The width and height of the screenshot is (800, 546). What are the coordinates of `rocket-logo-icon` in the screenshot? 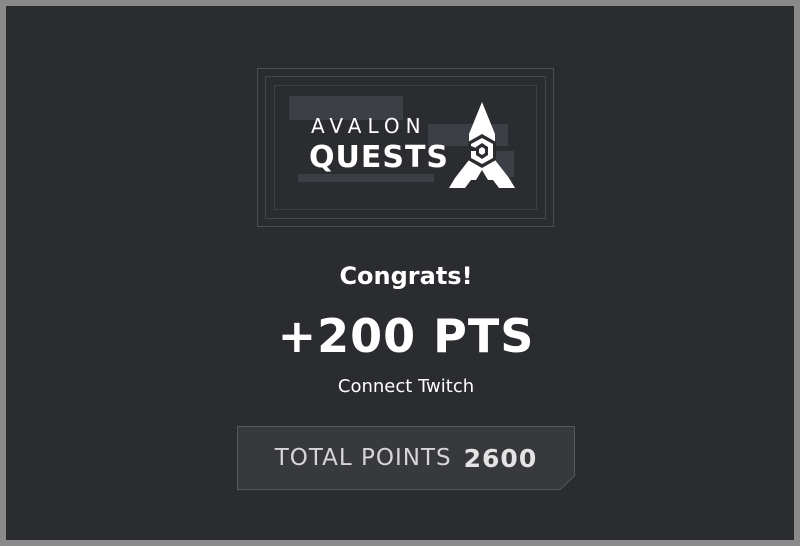 It's located at (482, 145).